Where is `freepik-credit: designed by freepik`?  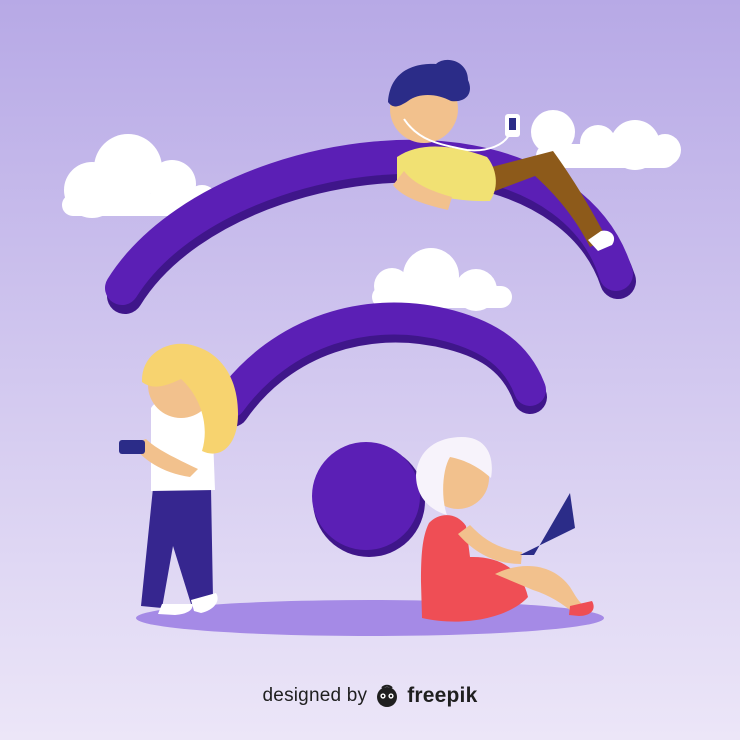
freepik-credit: designed by freepik is located at coordinates (370, 696).